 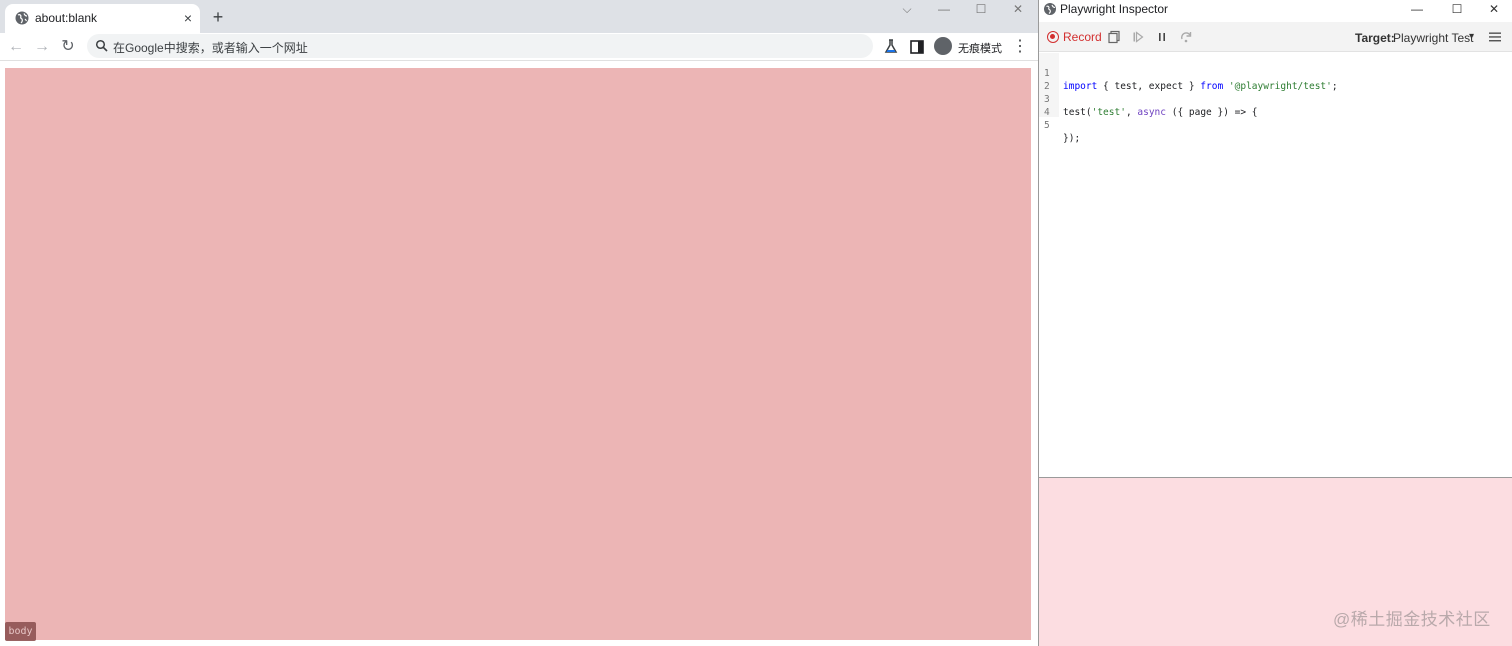 I want to click on code-line: 3 test('test', async ({ page }) => {, so click(x=1148, y=99).